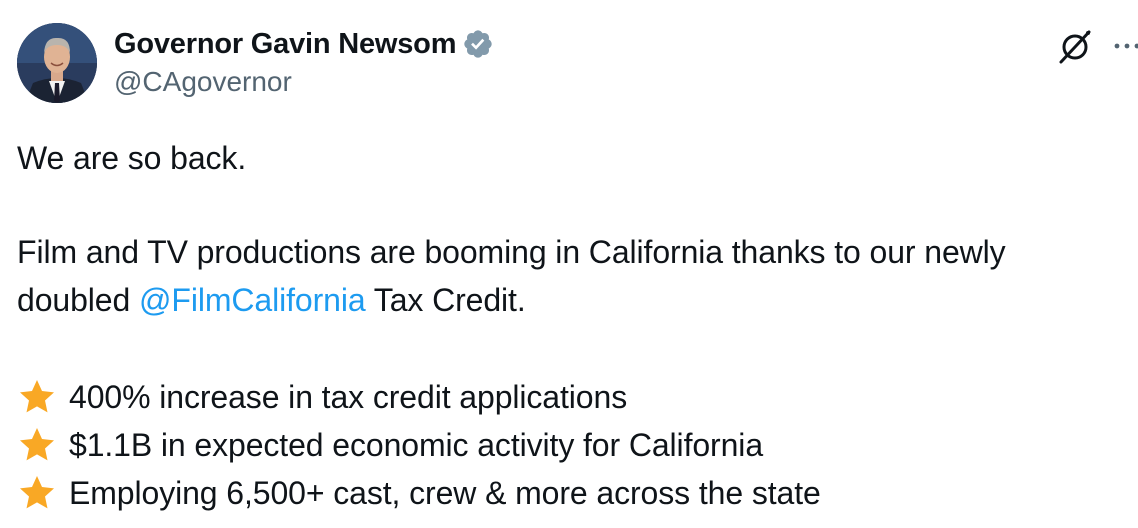  What do you see at coordinates (1125, 46) in the screenshot?
I see `more-dots-icon` at bounding box center [1125, 46].